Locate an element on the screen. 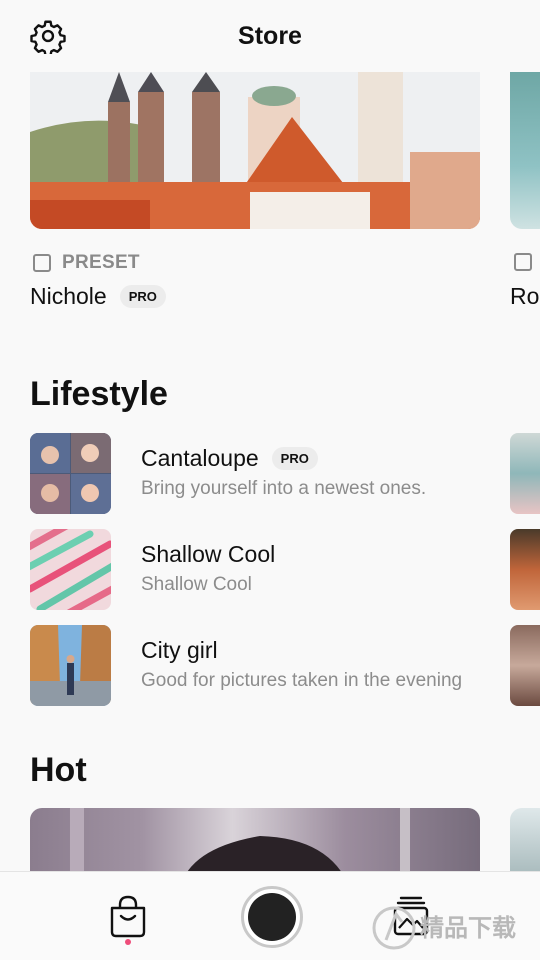 The image size is (540, 960). list-item-title-row: City girl is located at coordinates (301, 650).